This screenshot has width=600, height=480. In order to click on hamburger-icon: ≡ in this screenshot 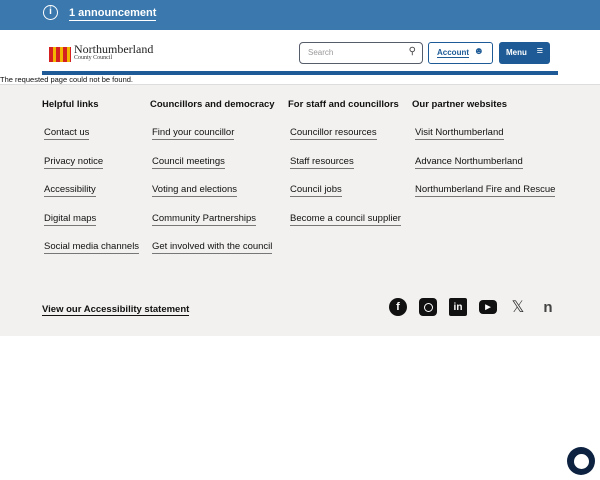, I will do `click(539, 51)`.